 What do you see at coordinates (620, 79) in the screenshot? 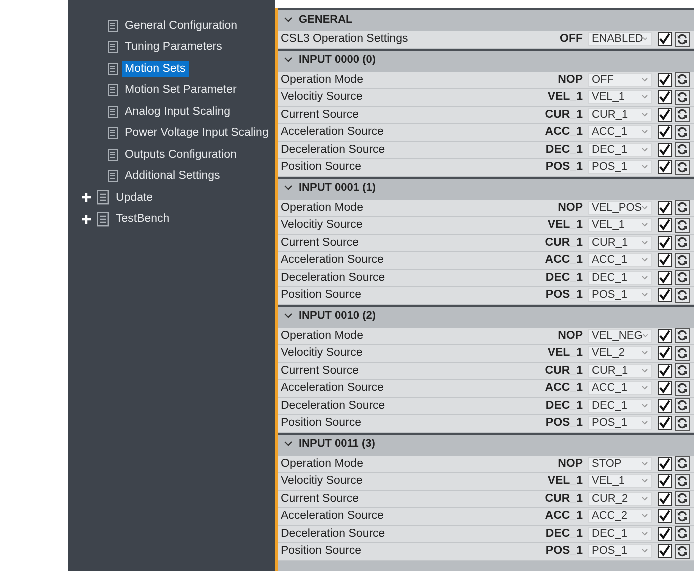
I see `option-dropdown: OFF` at bounding box center [620, 79].